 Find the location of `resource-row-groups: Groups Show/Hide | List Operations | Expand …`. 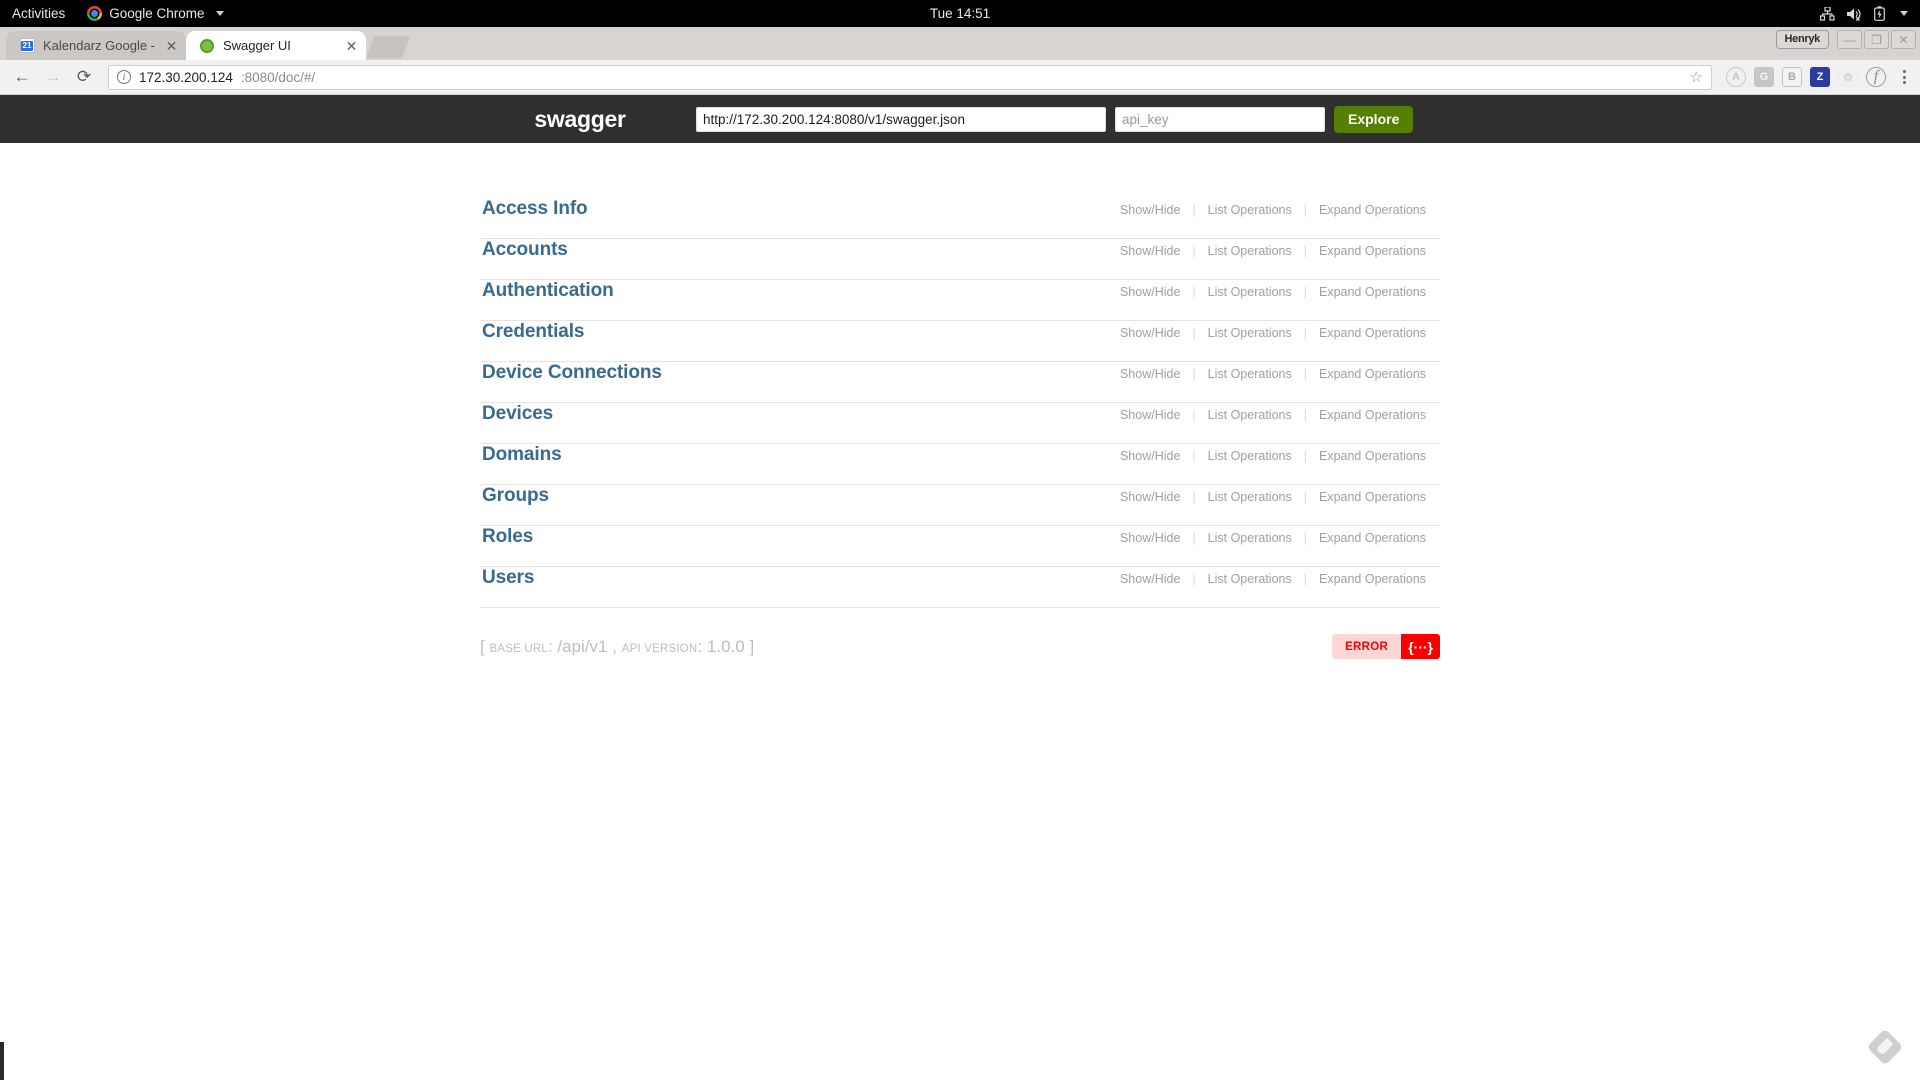

resource-row-groups: Groups Show/Hide | List Operations | Expand … is located at coordinates (960, 505).